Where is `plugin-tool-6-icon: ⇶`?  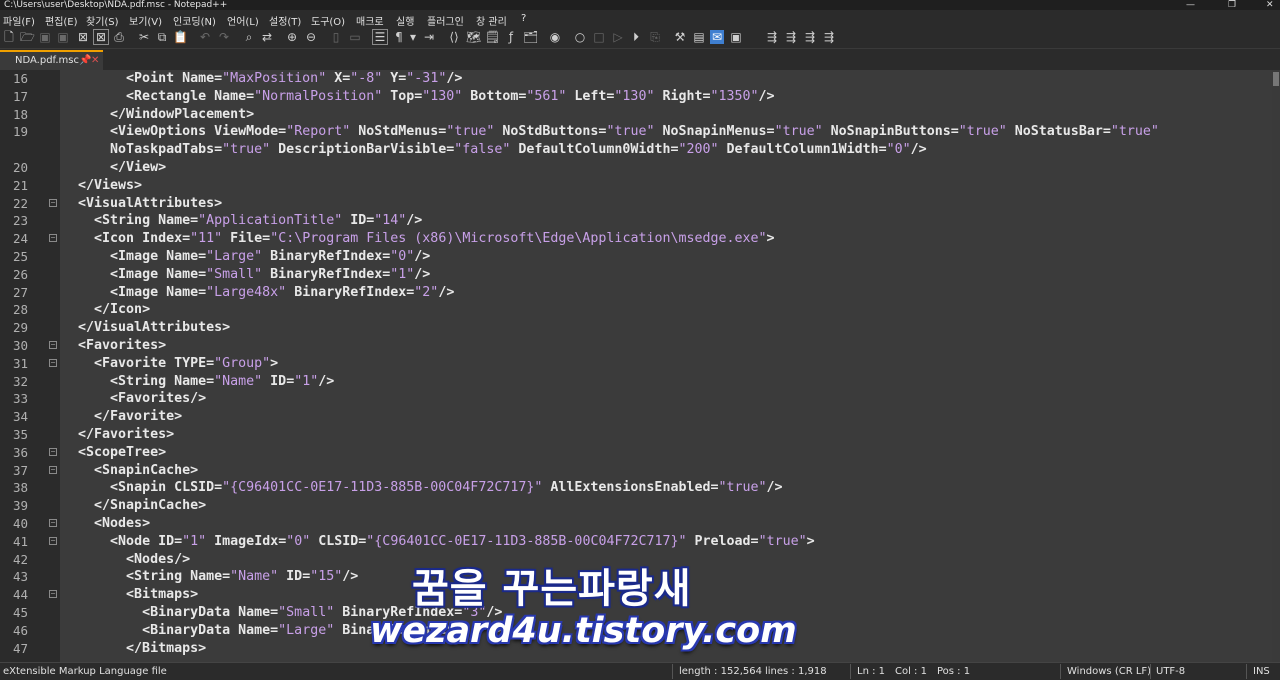
plugin-tool-6-icon: ⇶ is located at coordinates (791, 37).